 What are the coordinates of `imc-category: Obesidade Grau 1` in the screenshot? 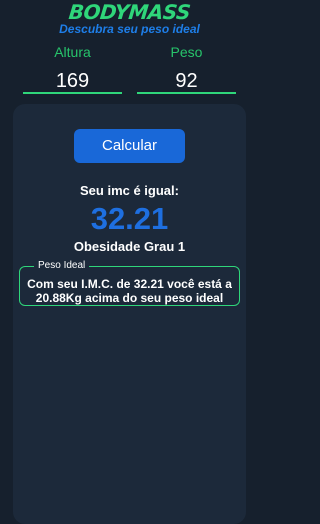 It's located at (129, 246).